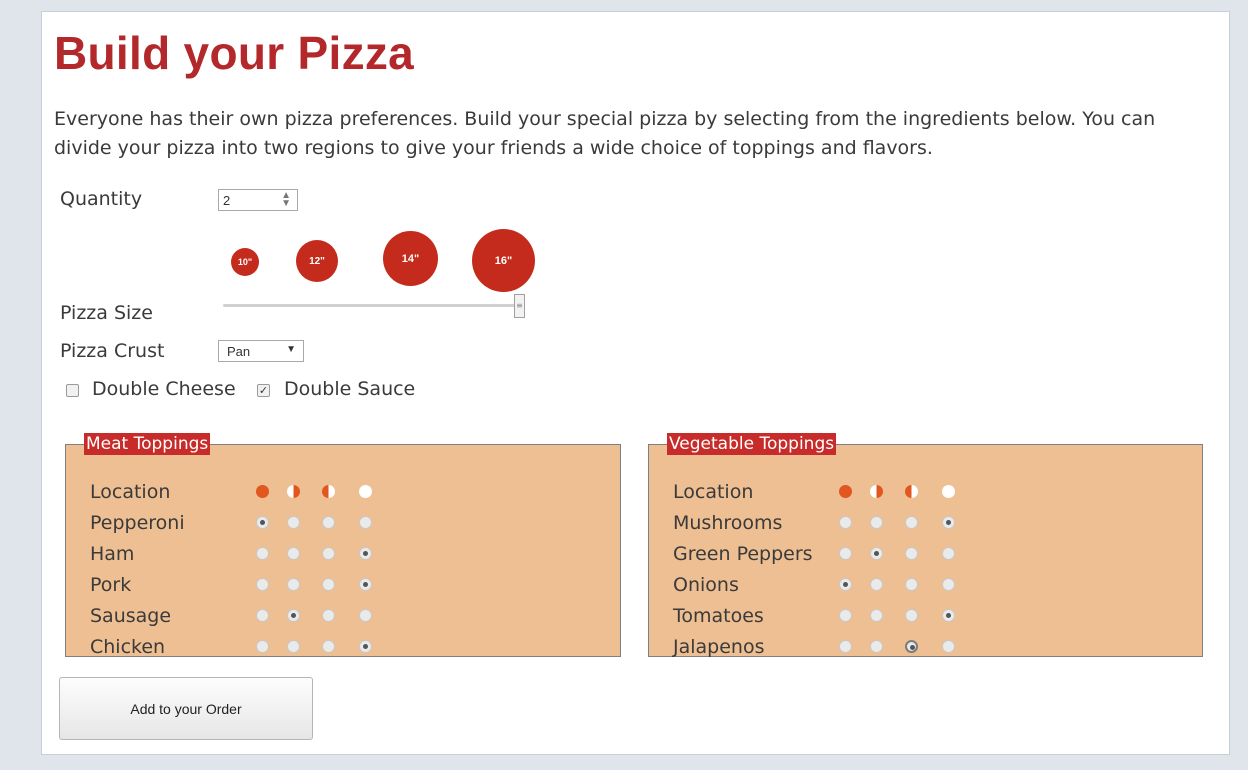  What do you see at coordinates (713, 492) in the screenshot?
I see `location-label: Location` at bounding box center [713, 492].